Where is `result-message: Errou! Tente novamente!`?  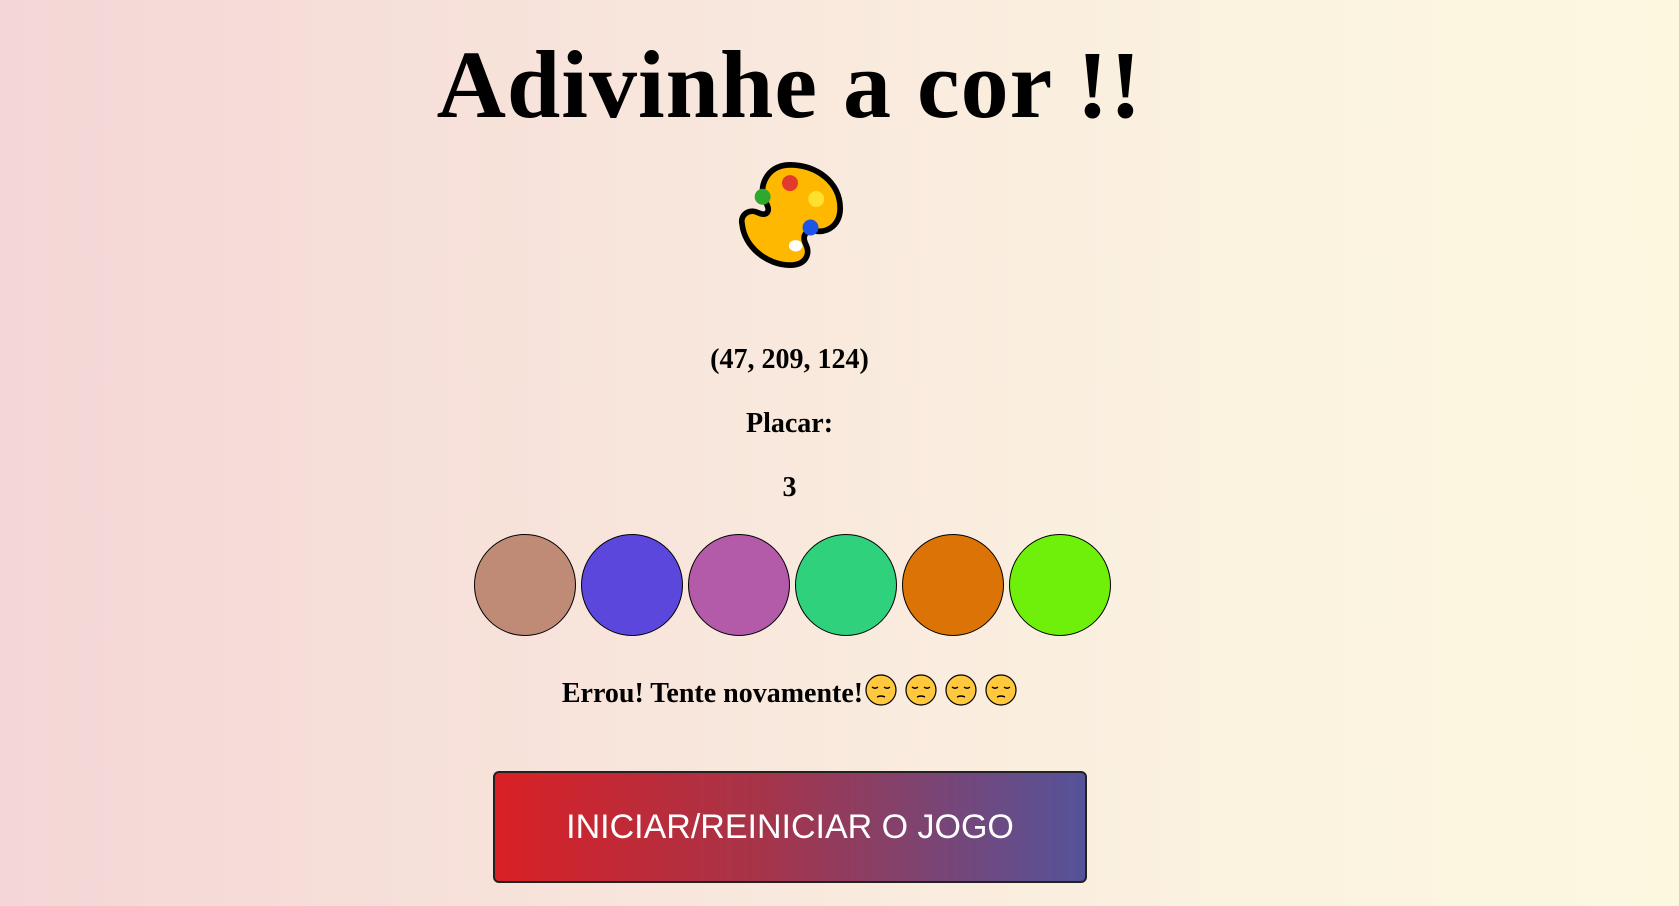
result-message: Errou! Tente novamente! is located at coordinates (789, 693).